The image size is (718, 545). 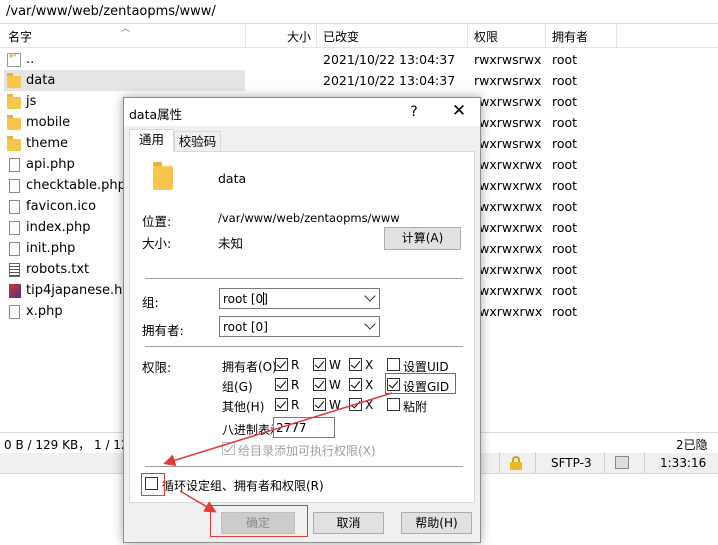 What do you see at coordinates (348, 523) in the screenshot?
I see `cancel-button: 取消` at bounding box center [348, 523].